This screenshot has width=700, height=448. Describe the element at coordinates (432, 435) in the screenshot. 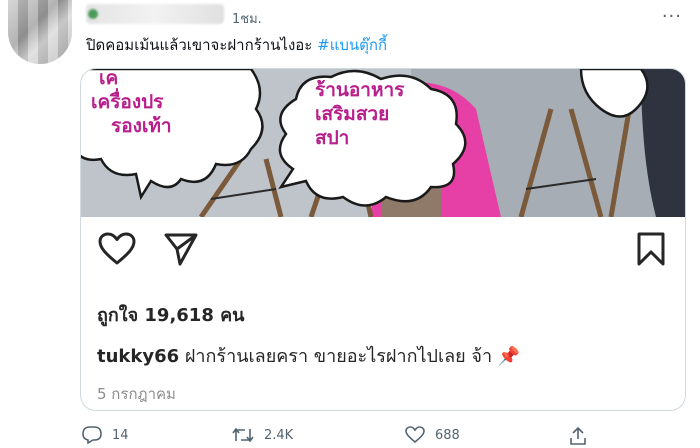

I see `like-button: 688` at that location.